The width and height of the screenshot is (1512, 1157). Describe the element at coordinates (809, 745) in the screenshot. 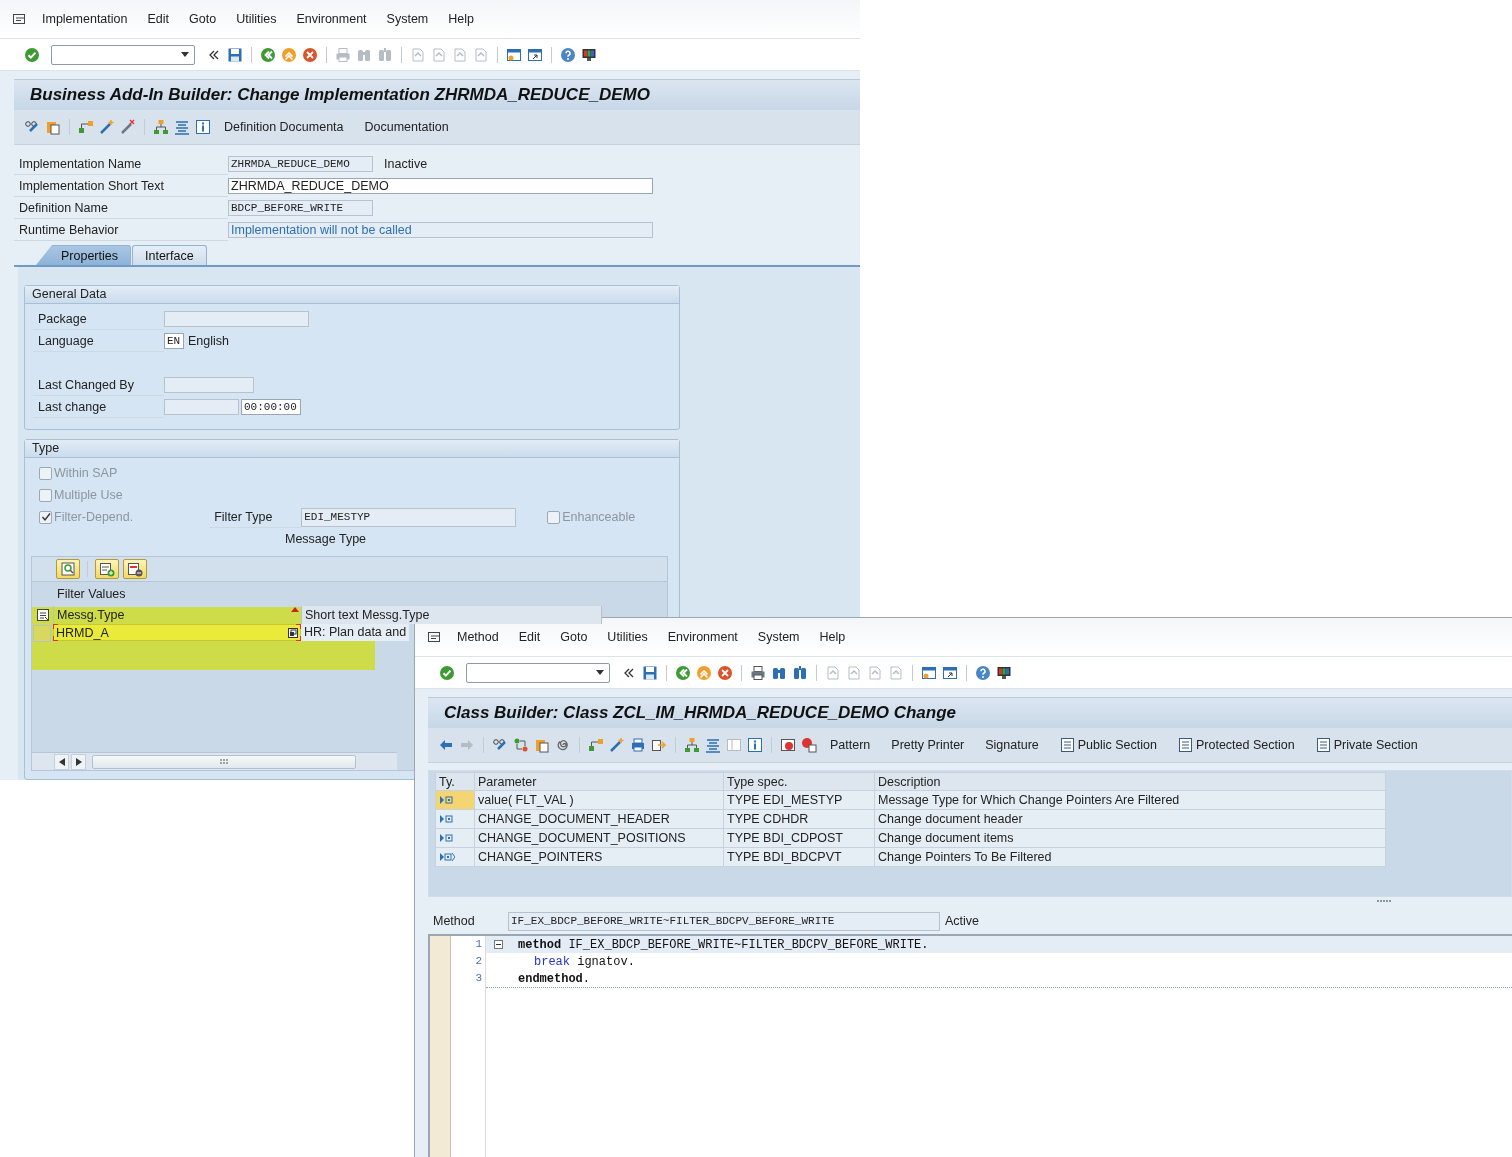

I see `stop-button` at that location.